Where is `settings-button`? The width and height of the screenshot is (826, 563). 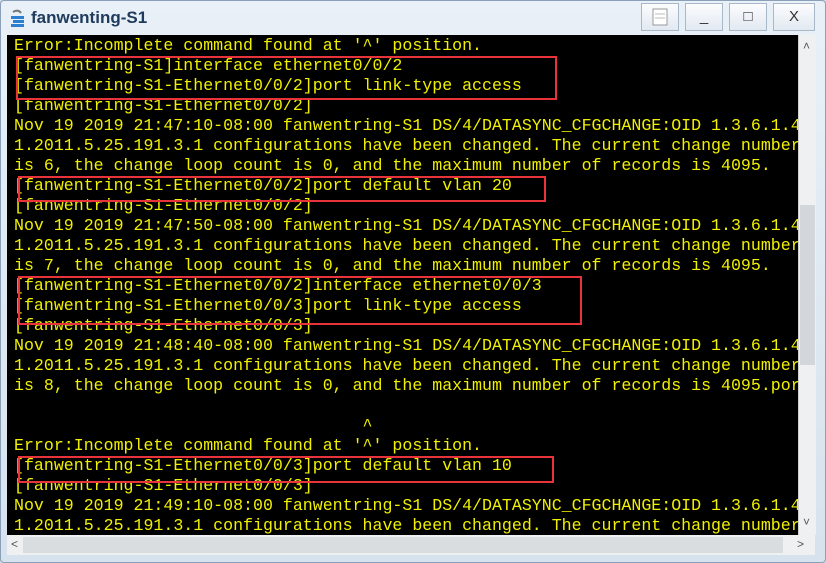
settings-button is located at coordinates (660, 17).